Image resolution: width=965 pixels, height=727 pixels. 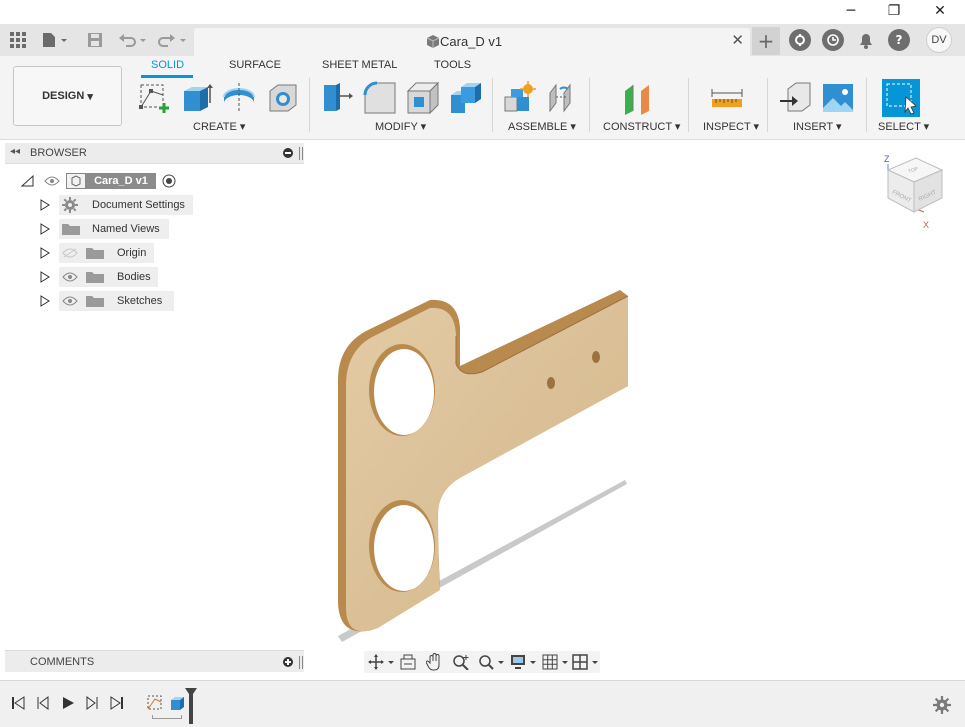 I want to click on create-menu: CREATE ▾, so click(x=219, y=126).